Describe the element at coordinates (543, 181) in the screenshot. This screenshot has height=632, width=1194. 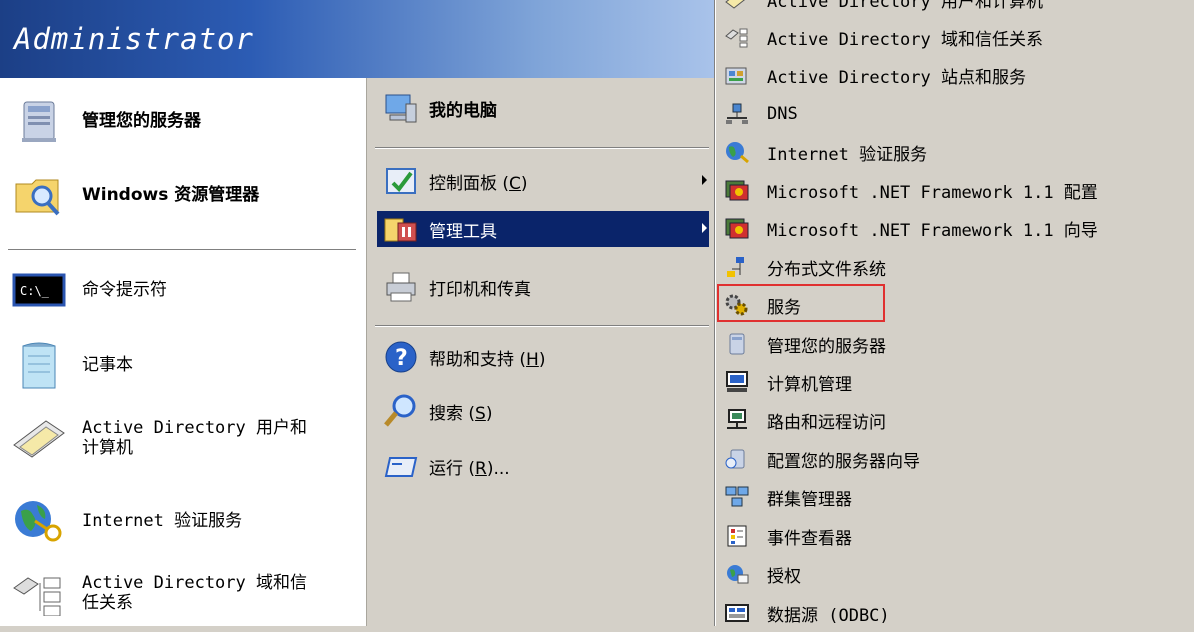
I see `control-panel-item: 控制面板 (C)` at that location.